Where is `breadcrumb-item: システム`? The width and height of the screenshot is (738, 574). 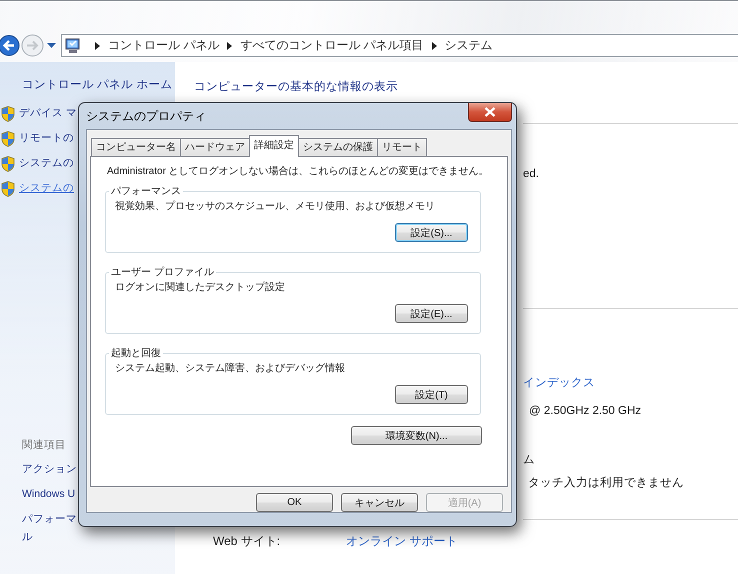
breadcrumb-item: システム is located at coordinates (468, 46).